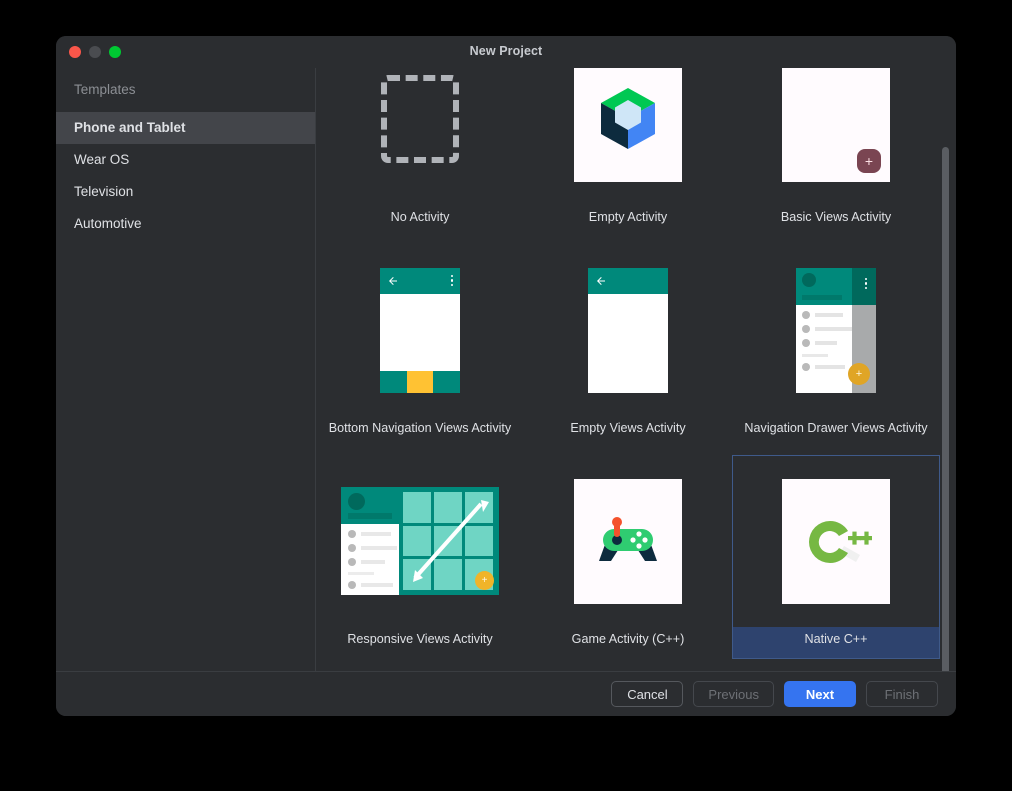 The width and height of the screenshot is (1012, 791). I want to click on gamepad-icon, so click(628, 539).